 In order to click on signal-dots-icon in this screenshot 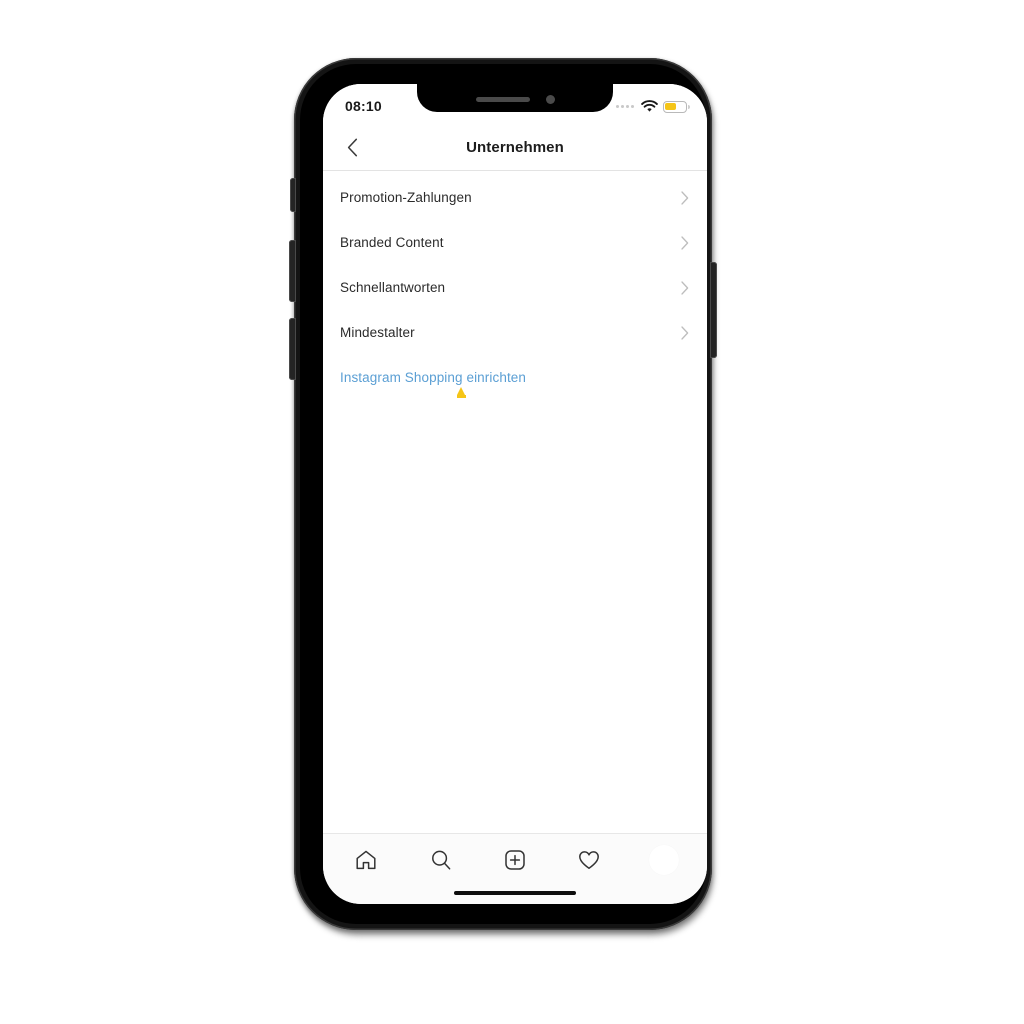, I will do `click(625, 106)`.